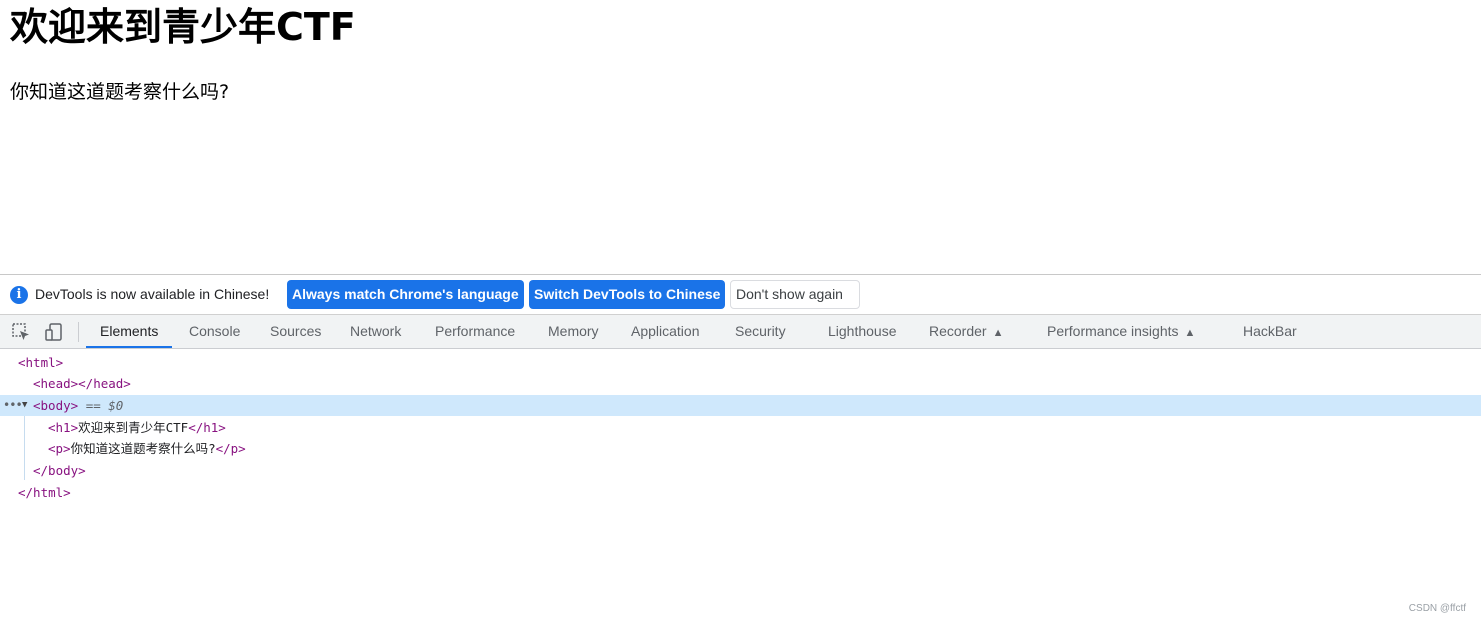 This screenshot has height=622, width=1481. What do you see at coordinates (21, 332) in the screenshot?
I see `inspect-element-icon` at bounding box center [21, 332].